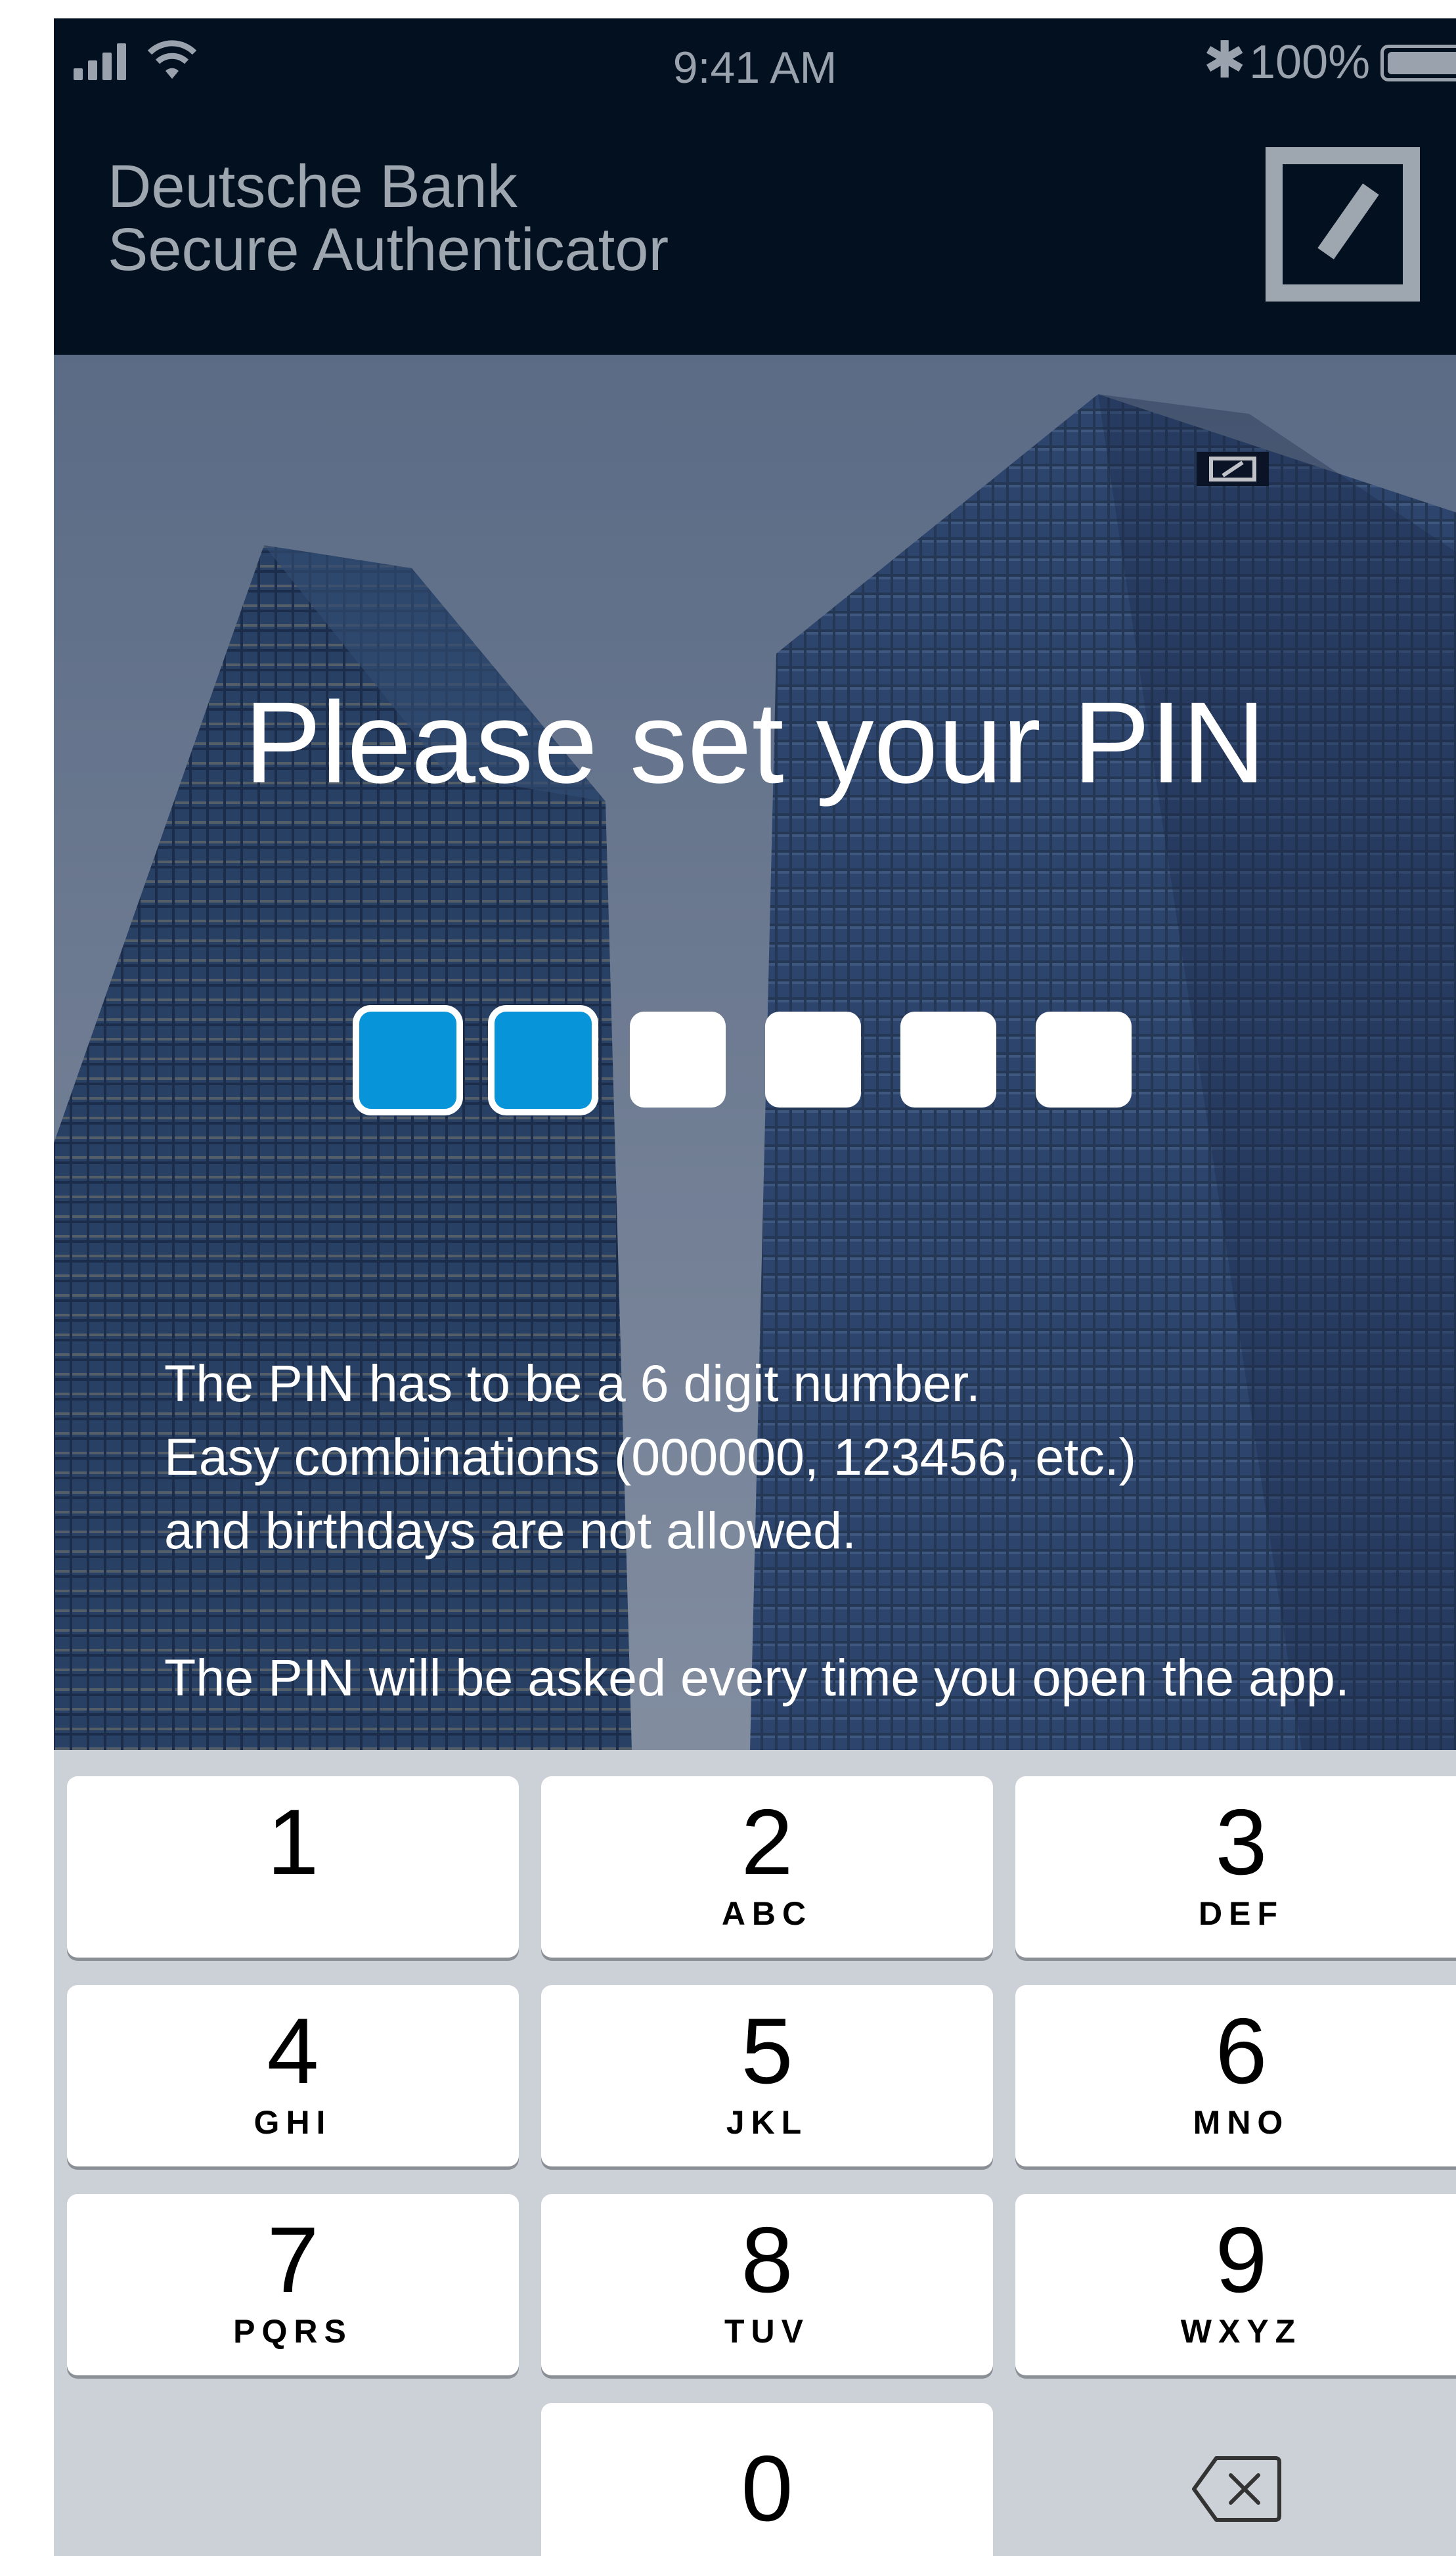  What do you see at coordinates (767, 2488) in the screenshot?
I see `key-digit: 0` at bounding box center [767, 2488].